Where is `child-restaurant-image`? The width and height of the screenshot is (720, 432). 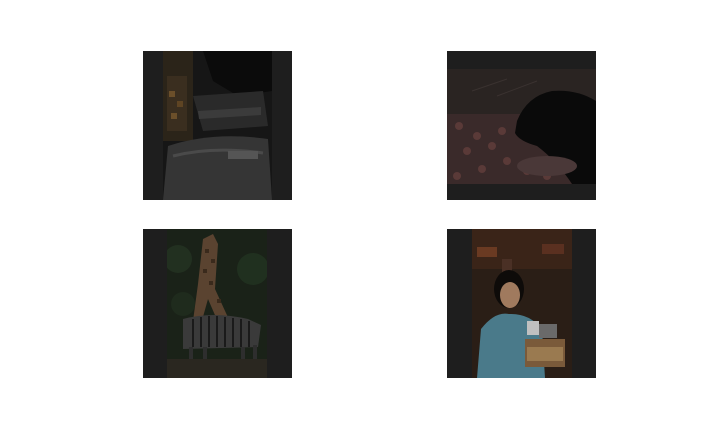 child-restaurant-image is located at coordinates (521, 303).